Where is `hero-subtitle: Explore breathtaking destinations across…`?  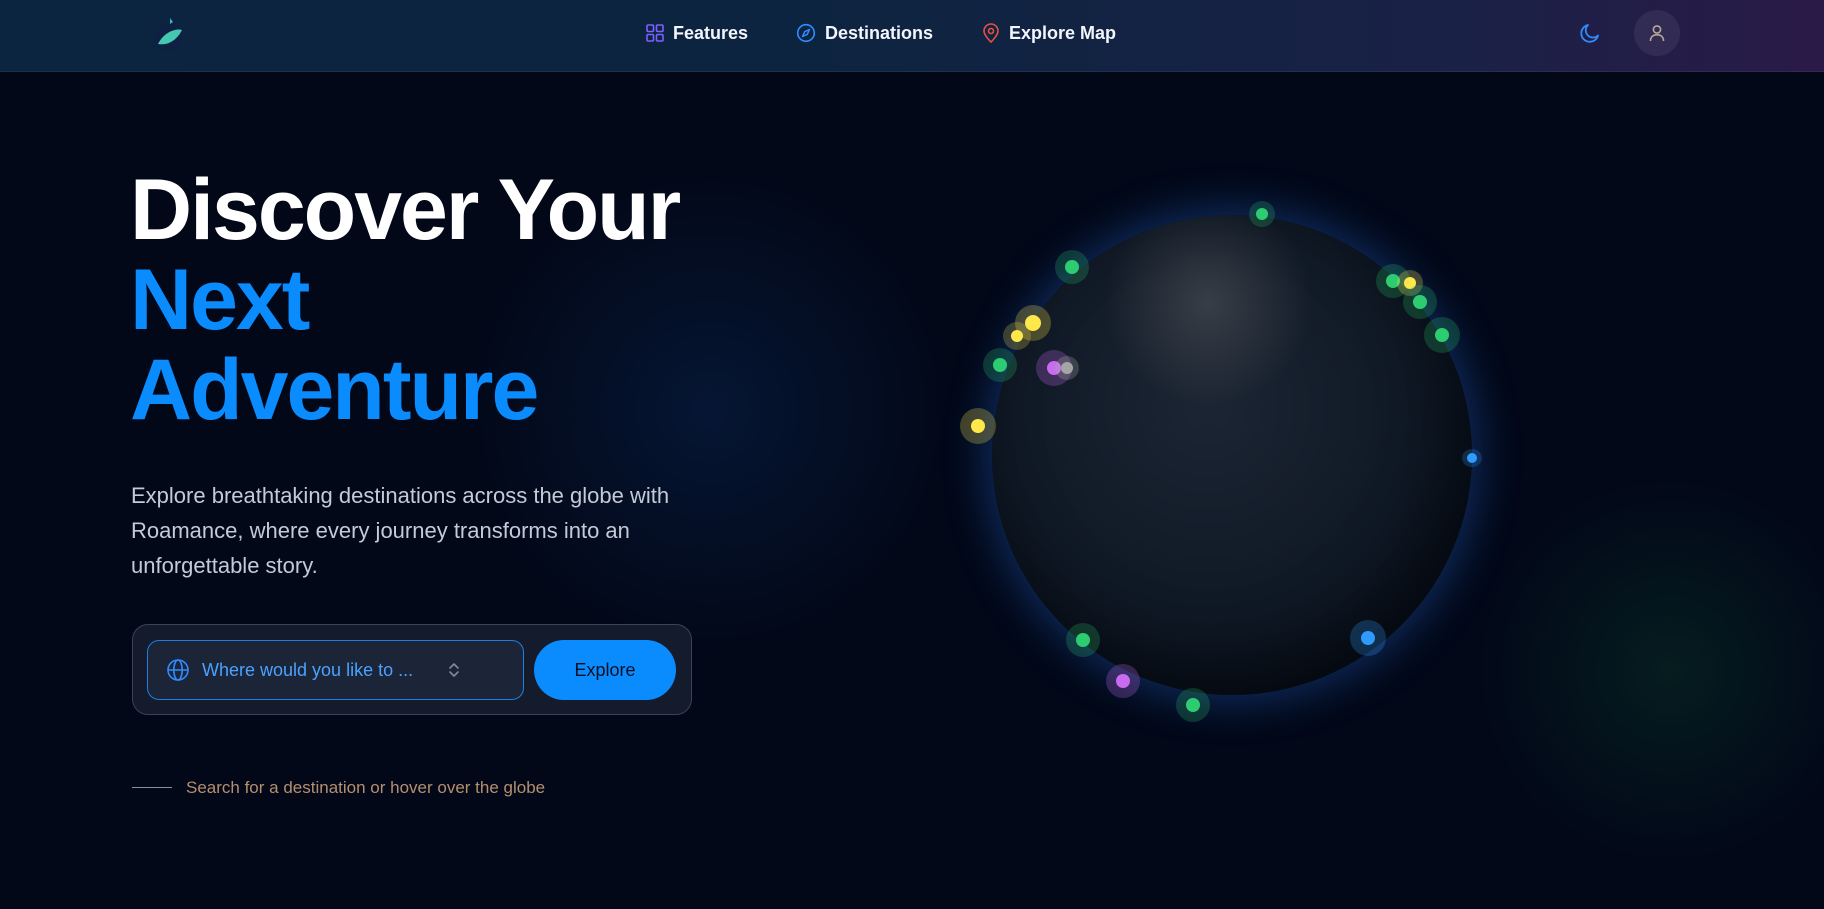 hero-subtitle: Explore breathtaking destinations across… is located at coordinates (400, 530).